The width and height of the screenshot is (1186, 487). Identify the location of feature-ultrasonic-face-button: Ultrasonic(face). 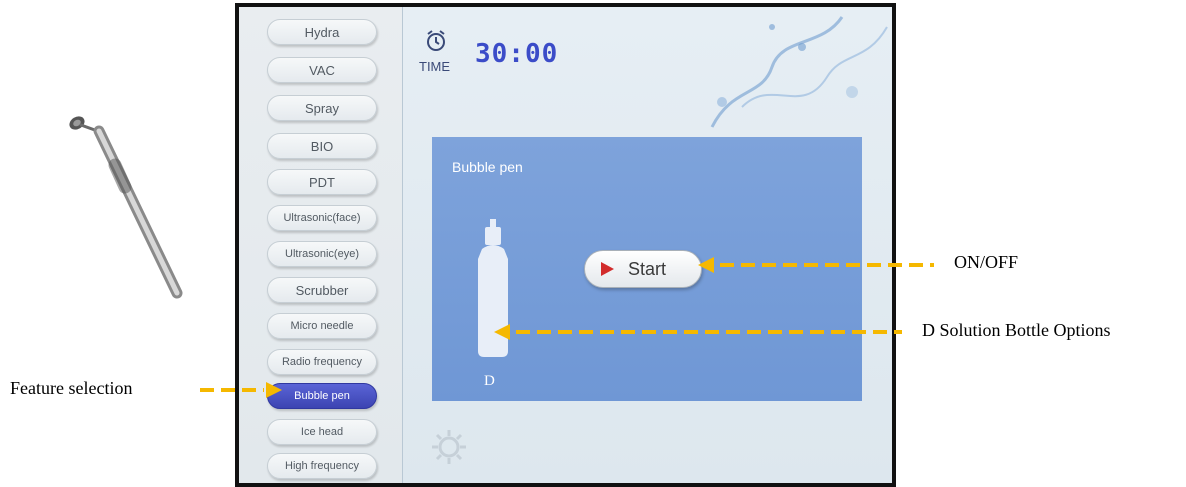
(322, 218).